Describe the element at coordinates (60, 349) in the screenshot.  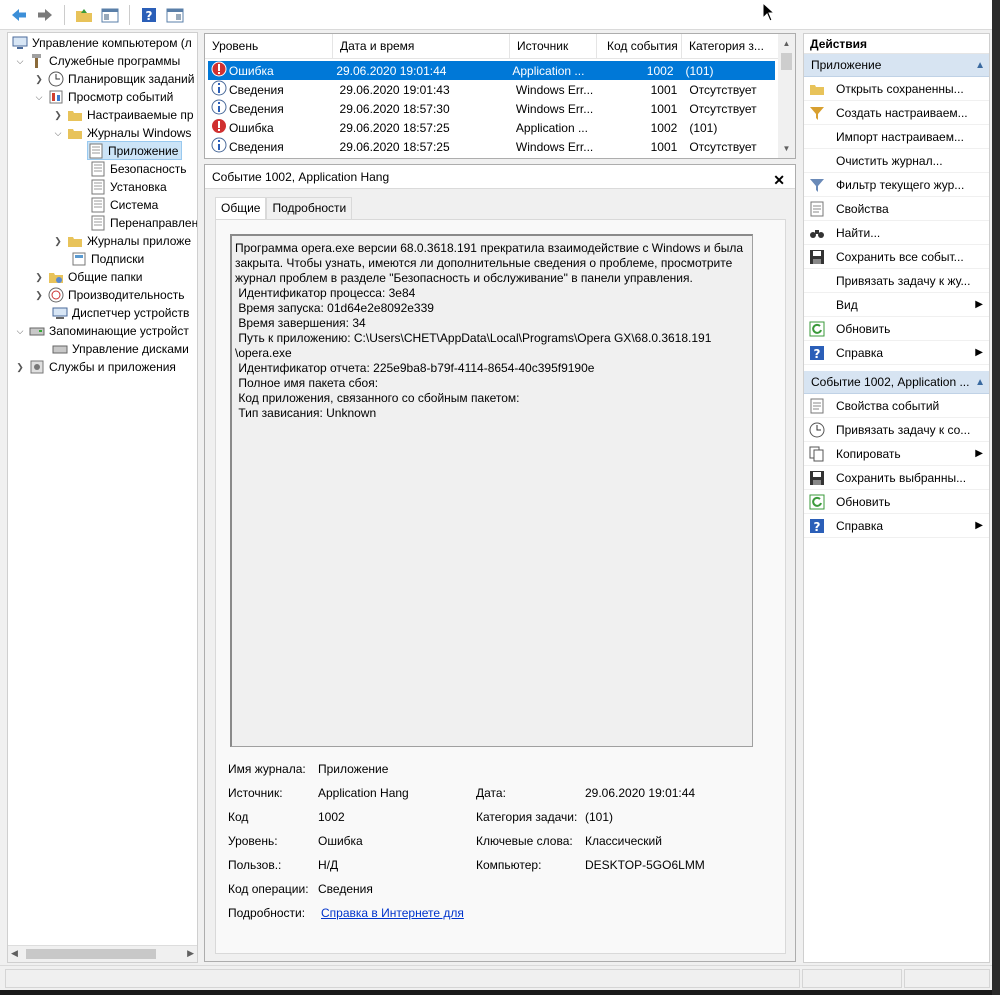
I see `disk-icon` at that location.